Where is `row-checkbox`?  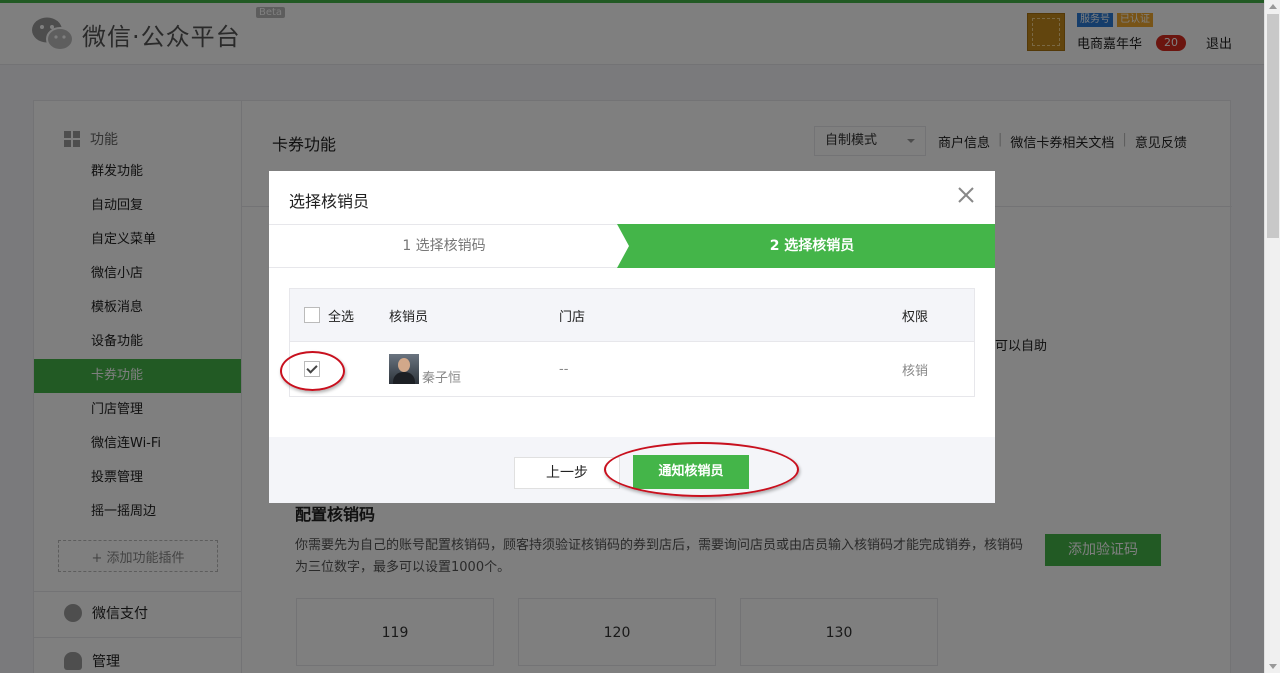 row-checkbox is located at coordinates (312, 369).